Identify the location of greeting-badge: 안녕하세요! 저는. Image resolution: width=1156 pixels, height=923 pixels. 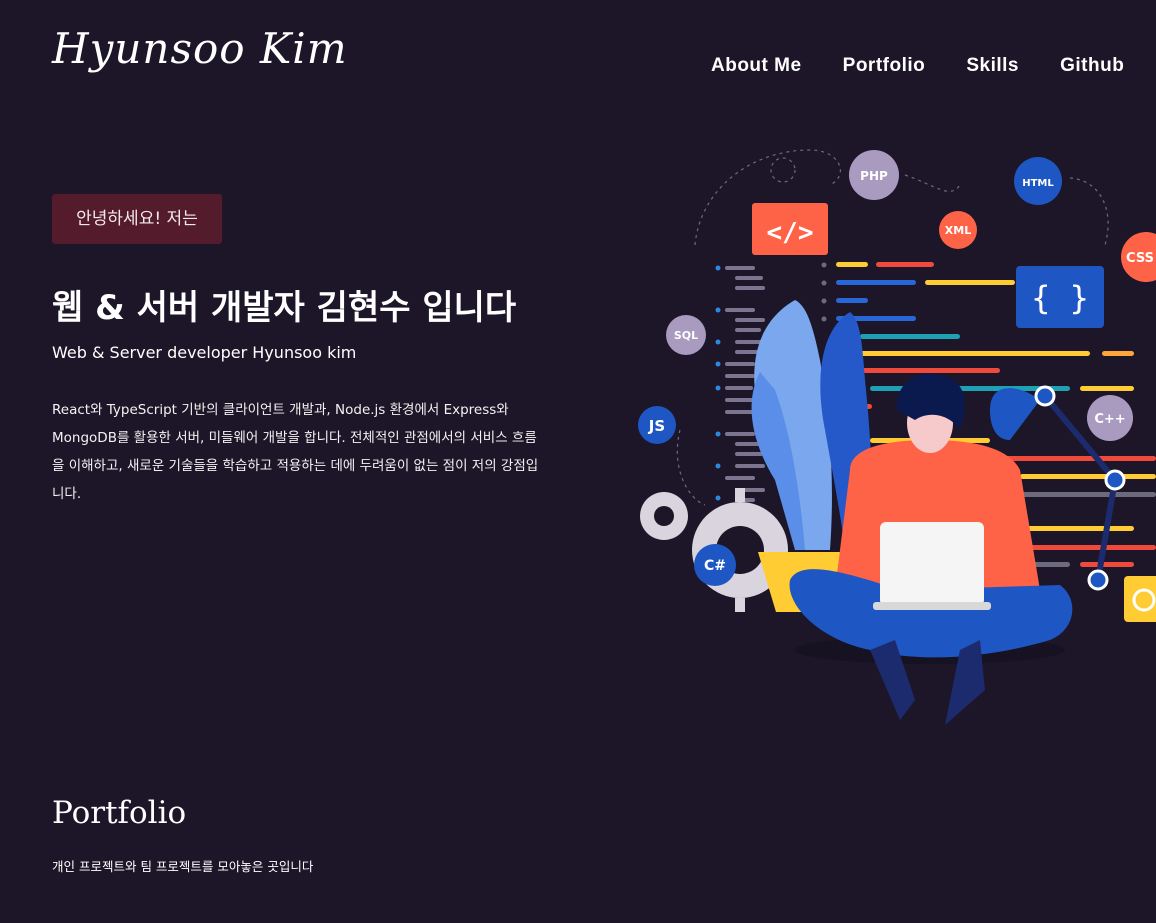
(137, 219).